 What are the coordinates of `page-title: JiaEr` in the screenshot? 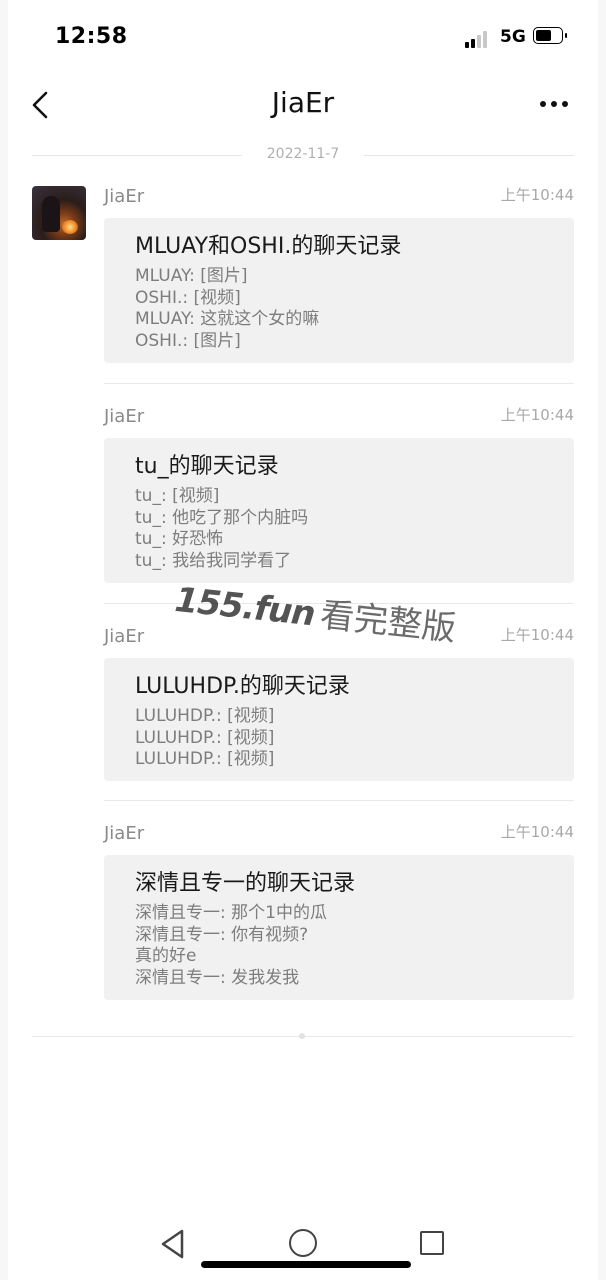 It's located at (303, 102).